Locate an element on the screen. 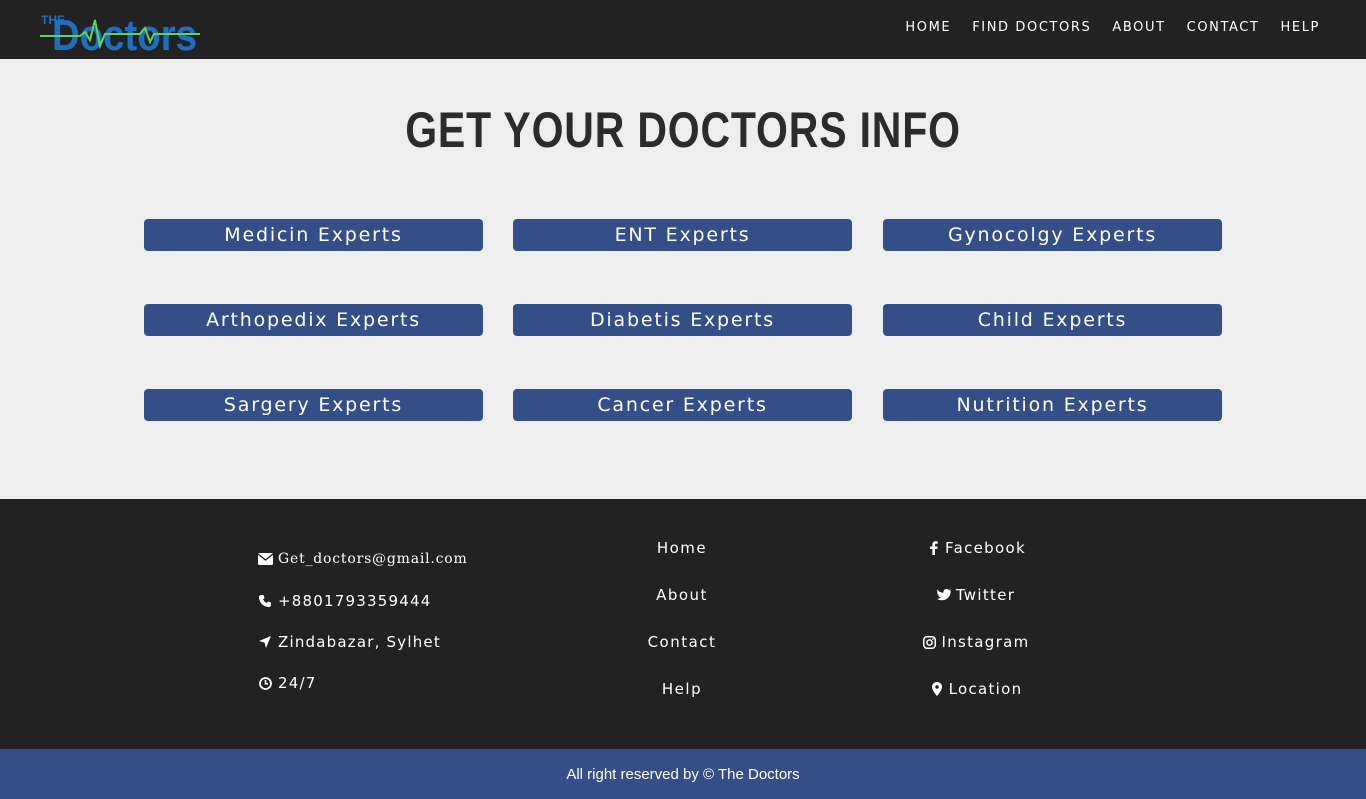 This screenshot has width=1366, height=799. svg-text: Doctors is located at coordinates (124, 32).